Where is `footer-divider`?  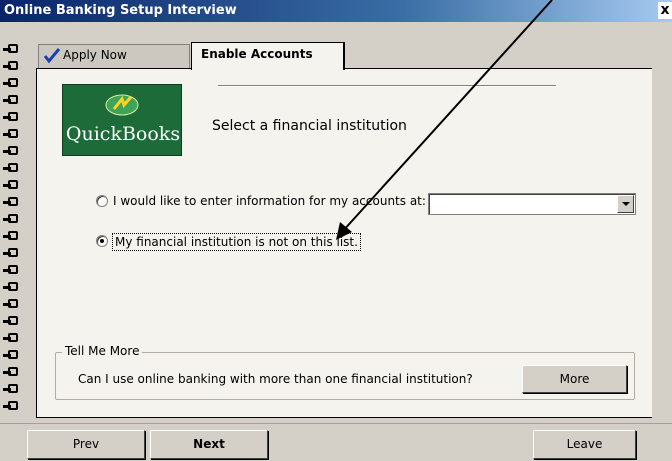 footer-divider is located at coordinates (336, 423).